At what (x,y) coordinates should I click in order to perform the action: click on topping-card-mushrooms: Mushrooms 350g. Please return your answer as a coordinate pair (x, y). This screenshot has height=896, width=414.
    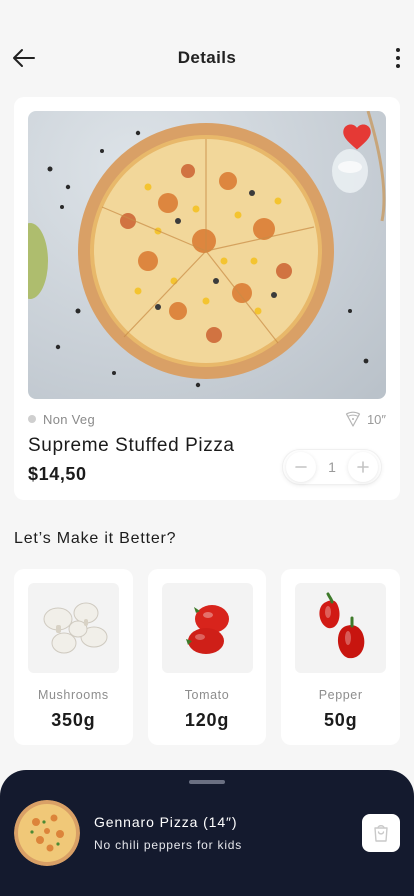
    Looking at the image, I should click on (73, 657).